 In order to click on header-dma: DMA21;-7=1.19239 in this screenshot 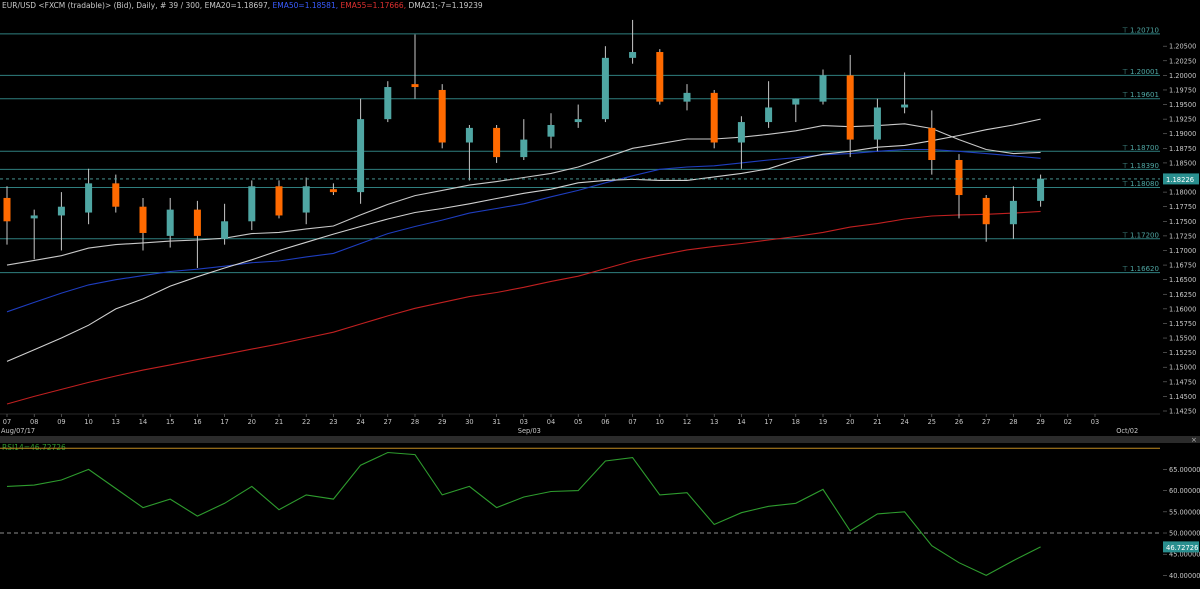, I will do `click(445, 5)`.